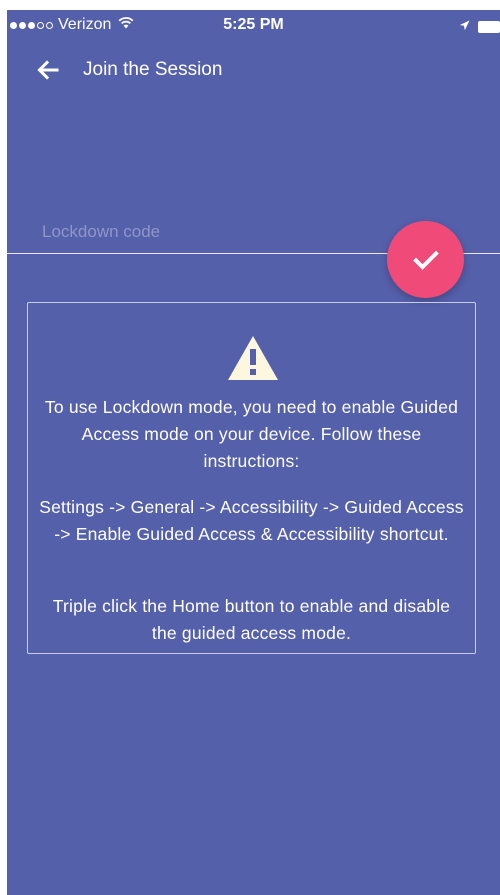  I want to click on checkmark-icon, so click(425, 260).